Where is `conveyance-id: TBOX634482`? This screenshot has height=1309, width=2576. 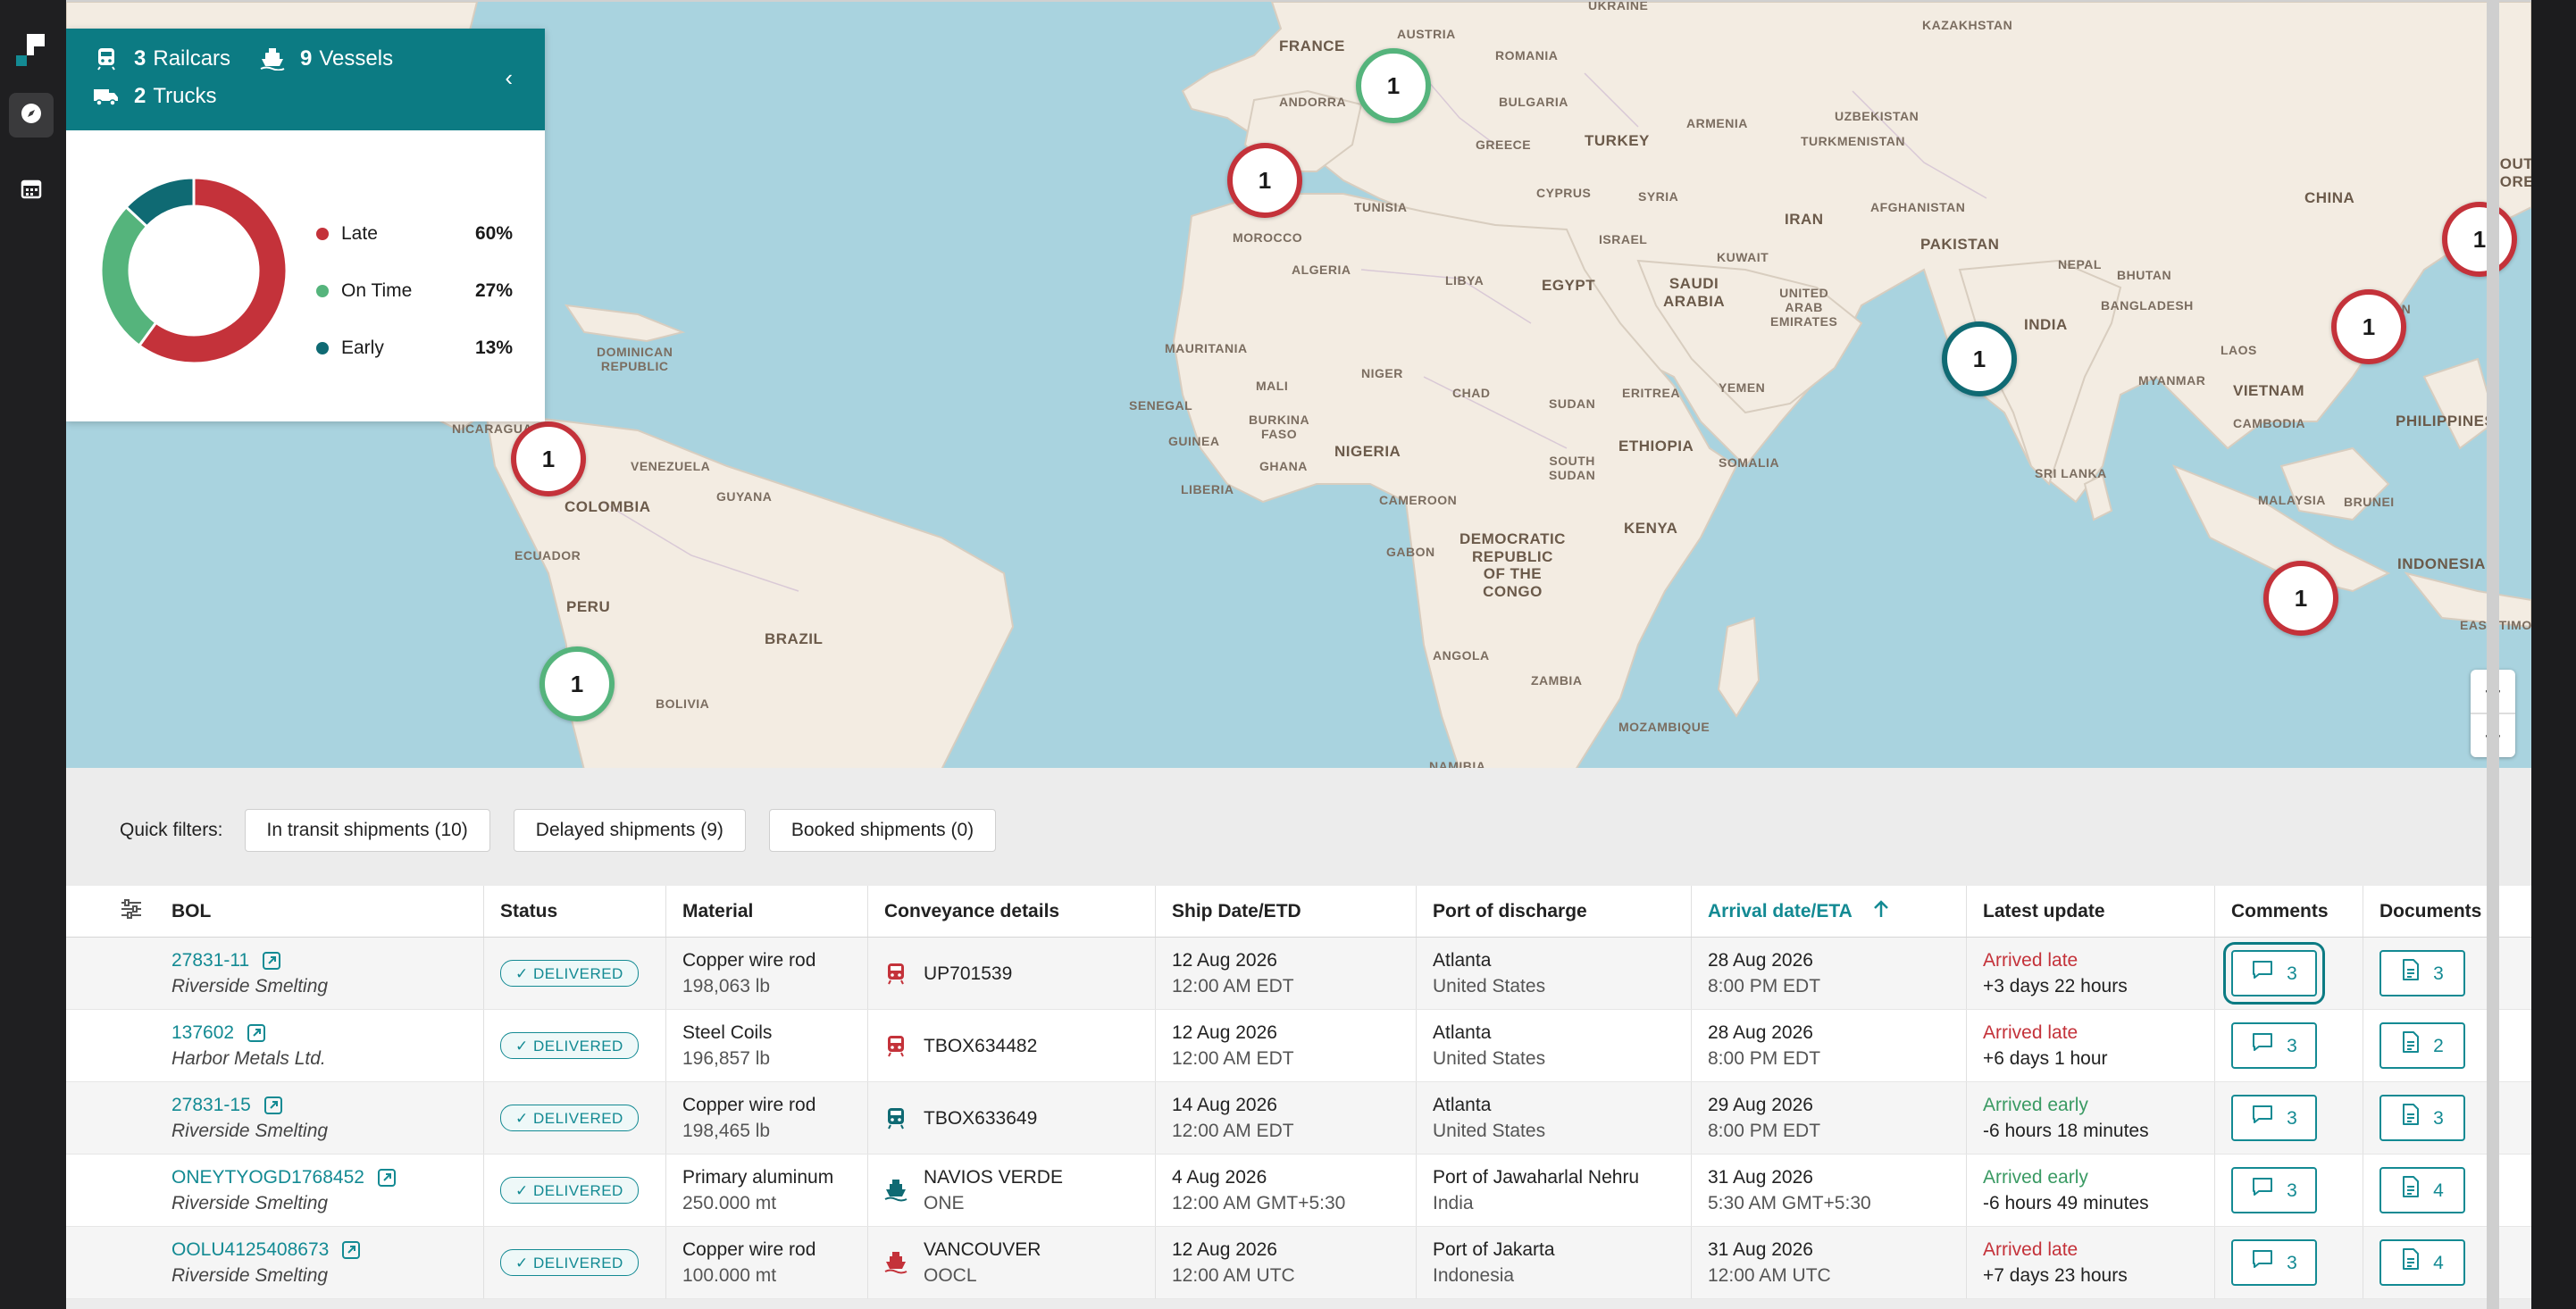
conveyance-id: TBOX634482 is located at coordinates (981, 1046).